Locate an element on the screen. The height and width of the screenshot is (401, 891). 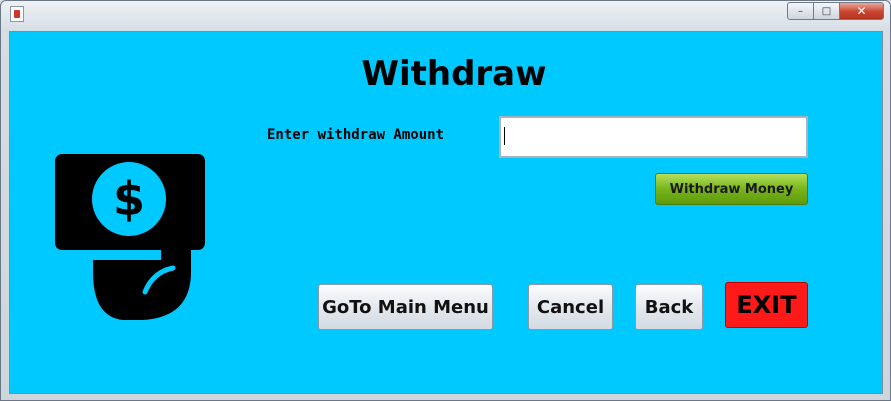
cash-withdraw-icon: $ is located at coordinates (130, 237).